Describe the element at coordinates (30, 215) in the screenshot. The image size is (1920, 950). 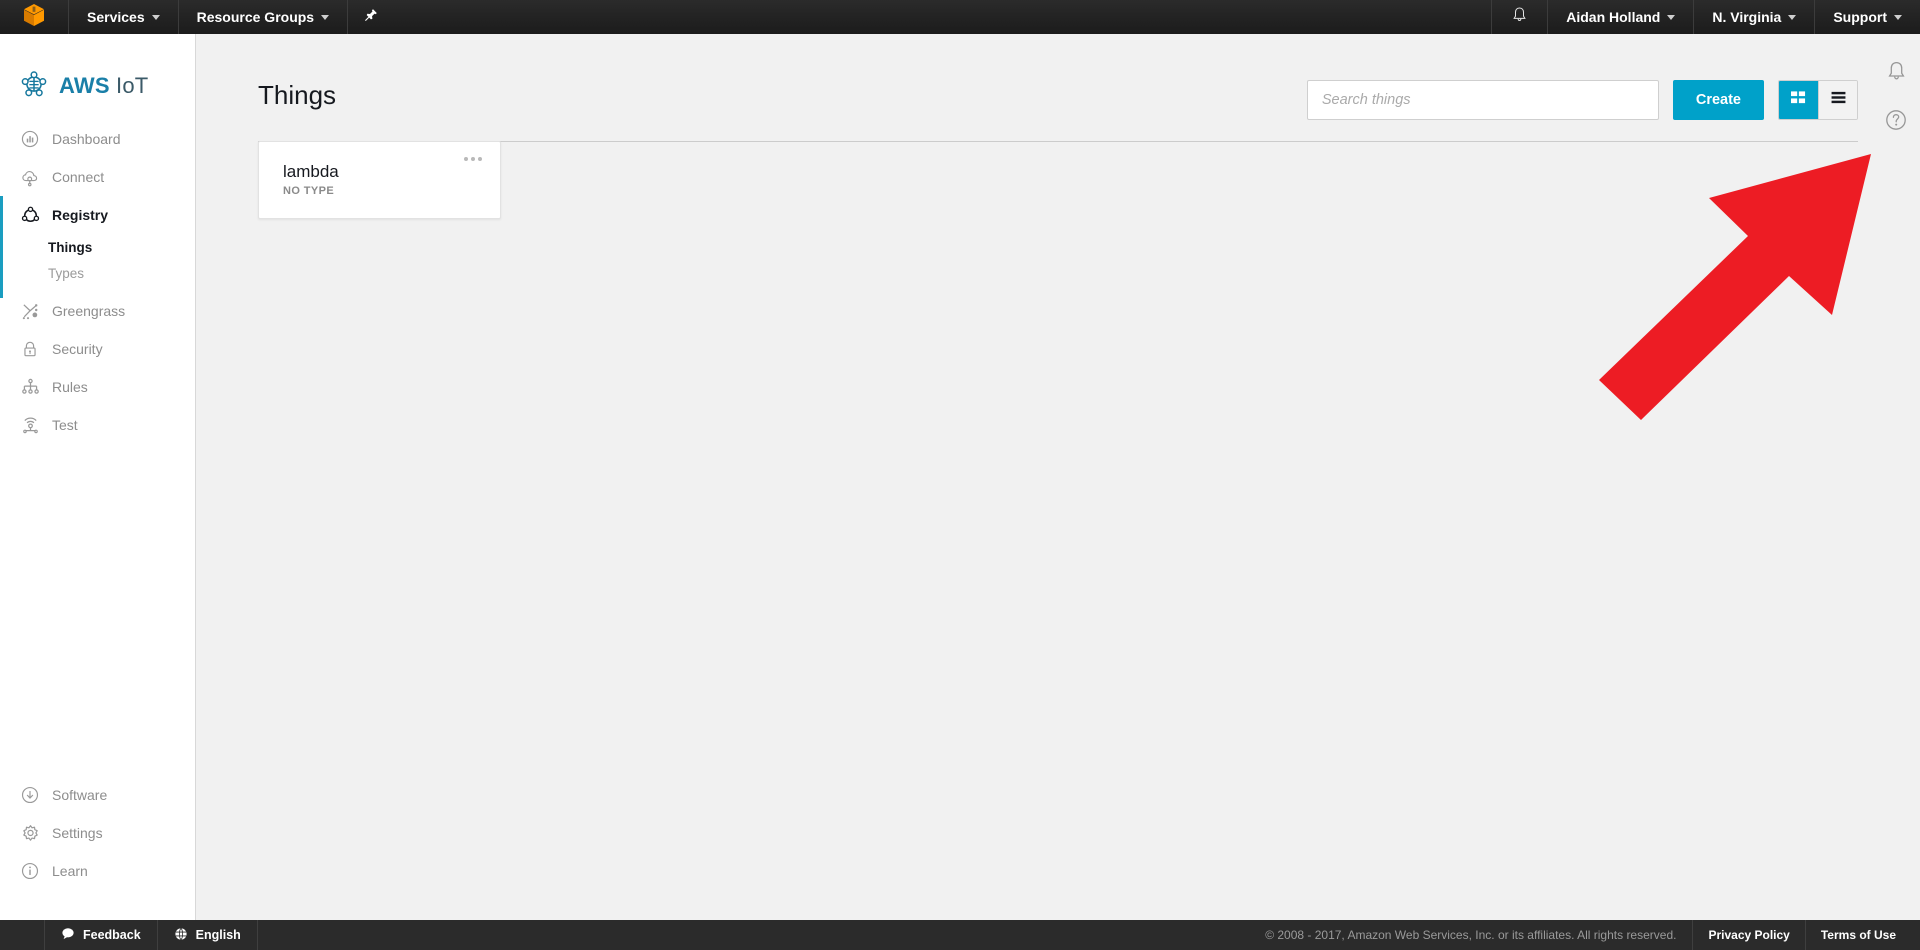
I see `registry-node-icon` at that location.